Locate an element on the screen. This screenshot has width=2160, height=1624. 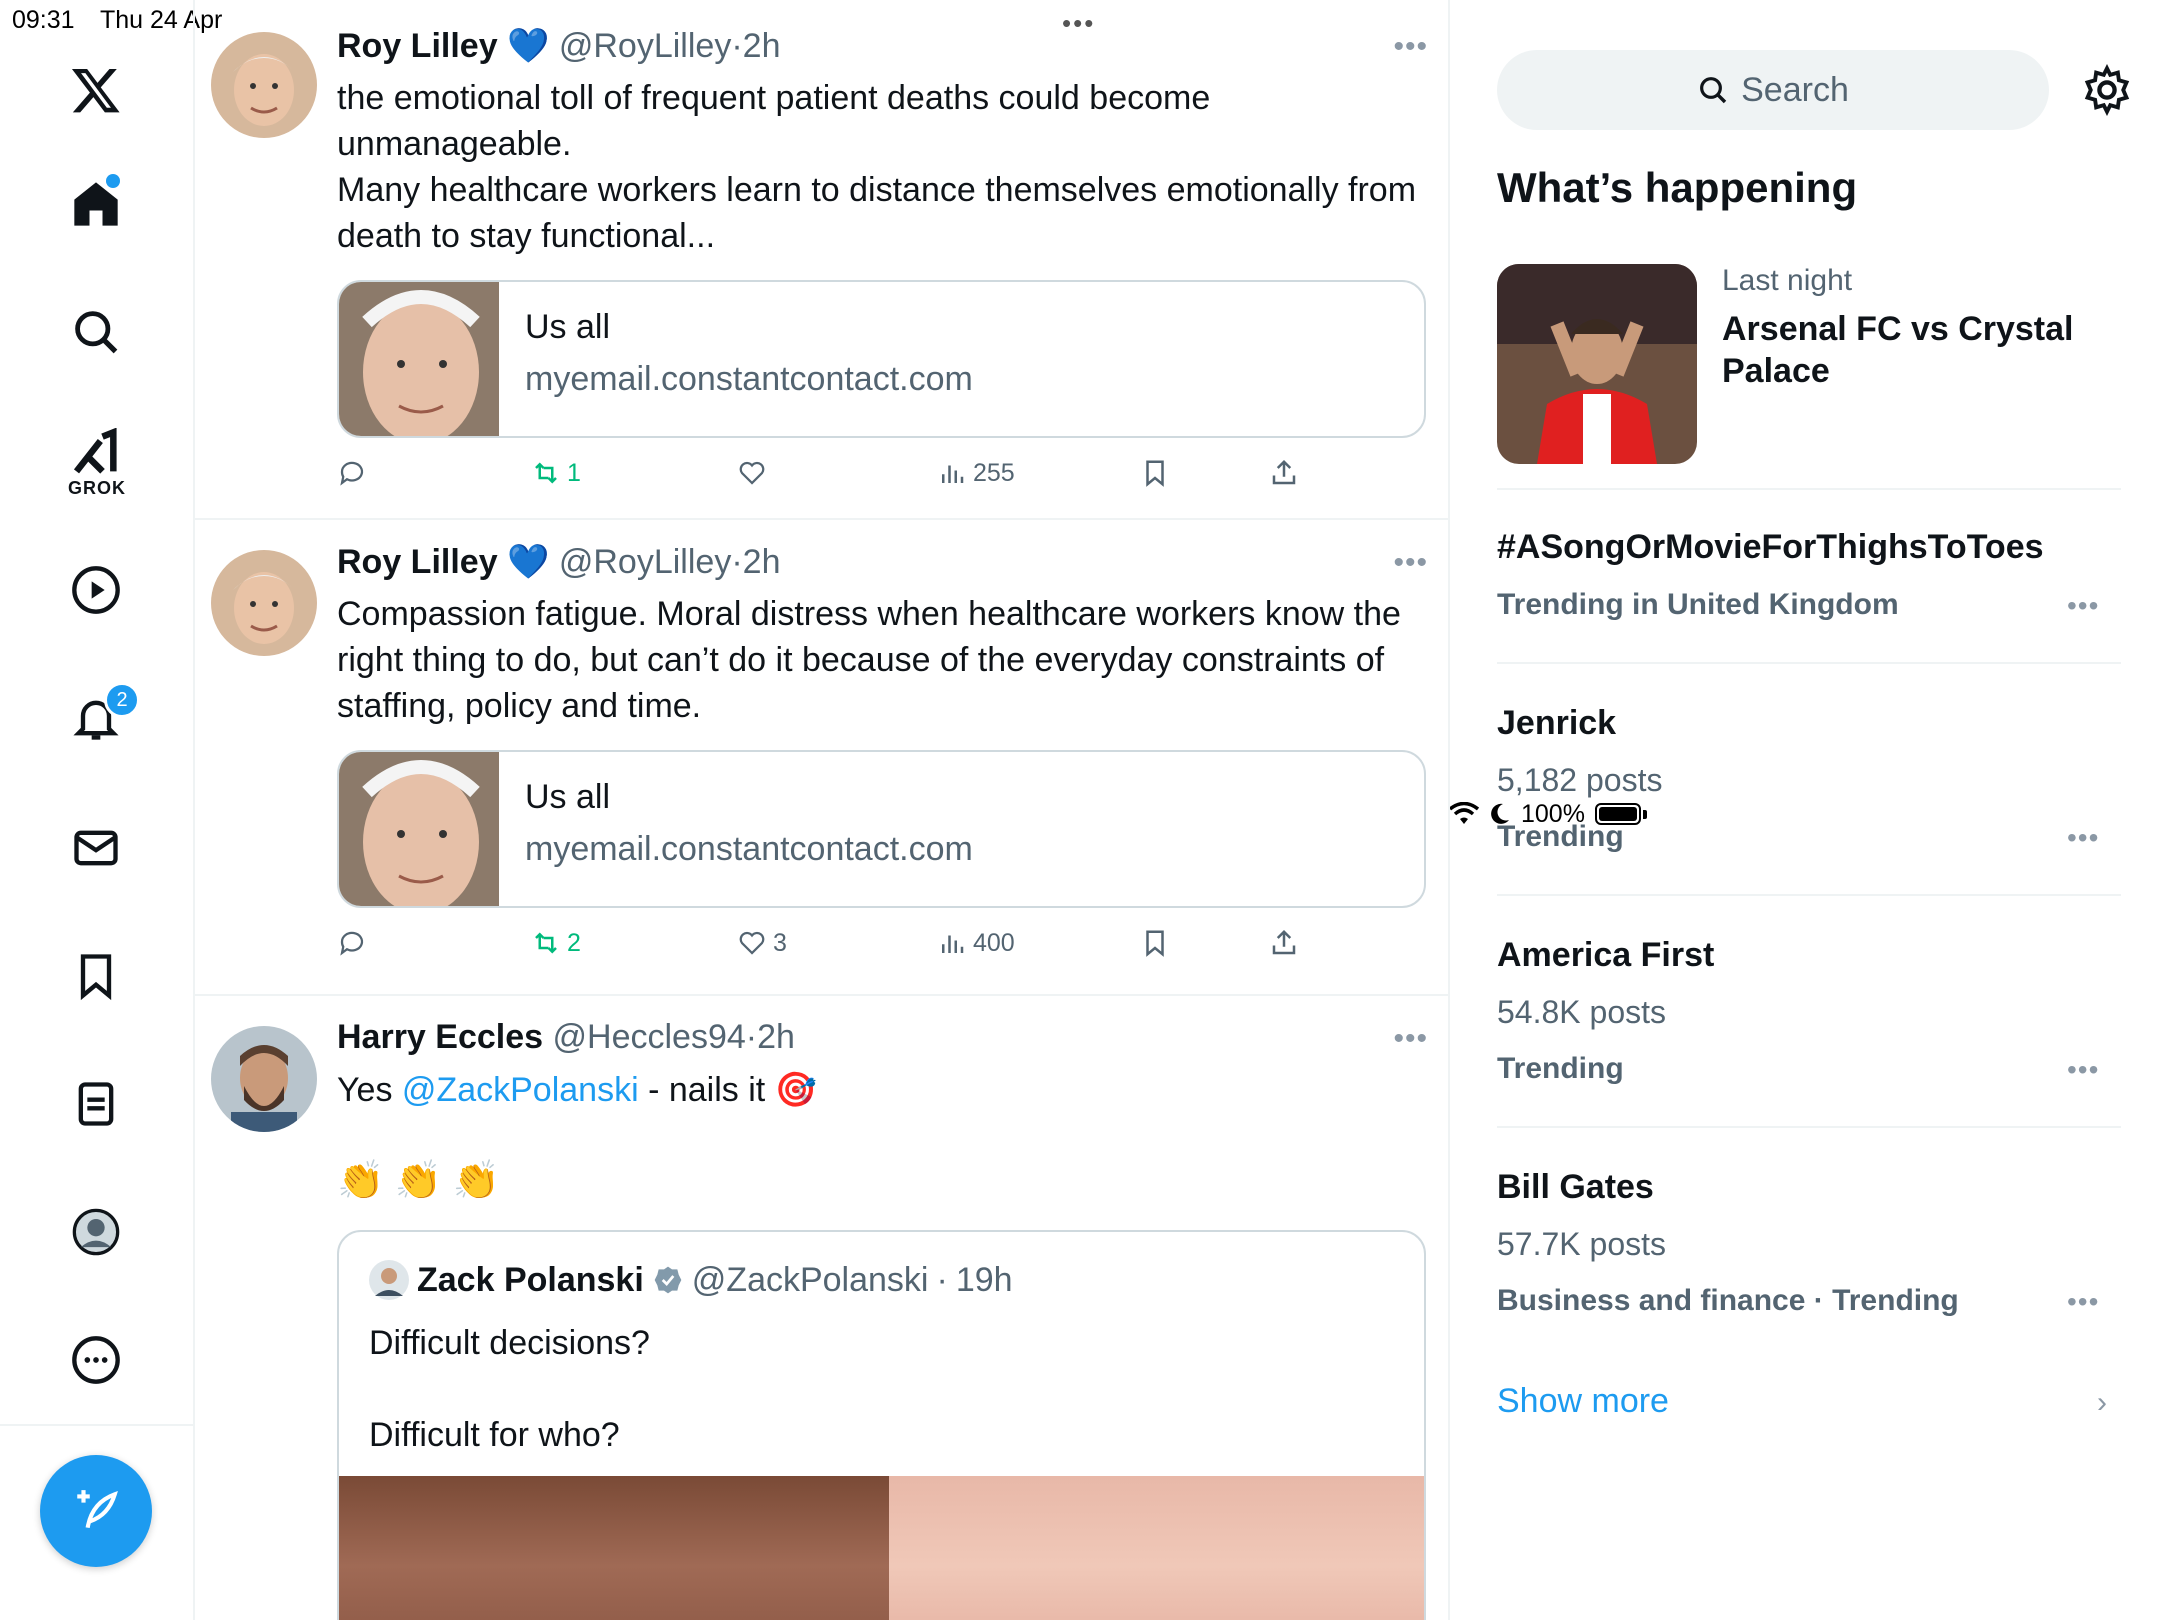
bookmark-icon is located at coordinates (1155, 943).